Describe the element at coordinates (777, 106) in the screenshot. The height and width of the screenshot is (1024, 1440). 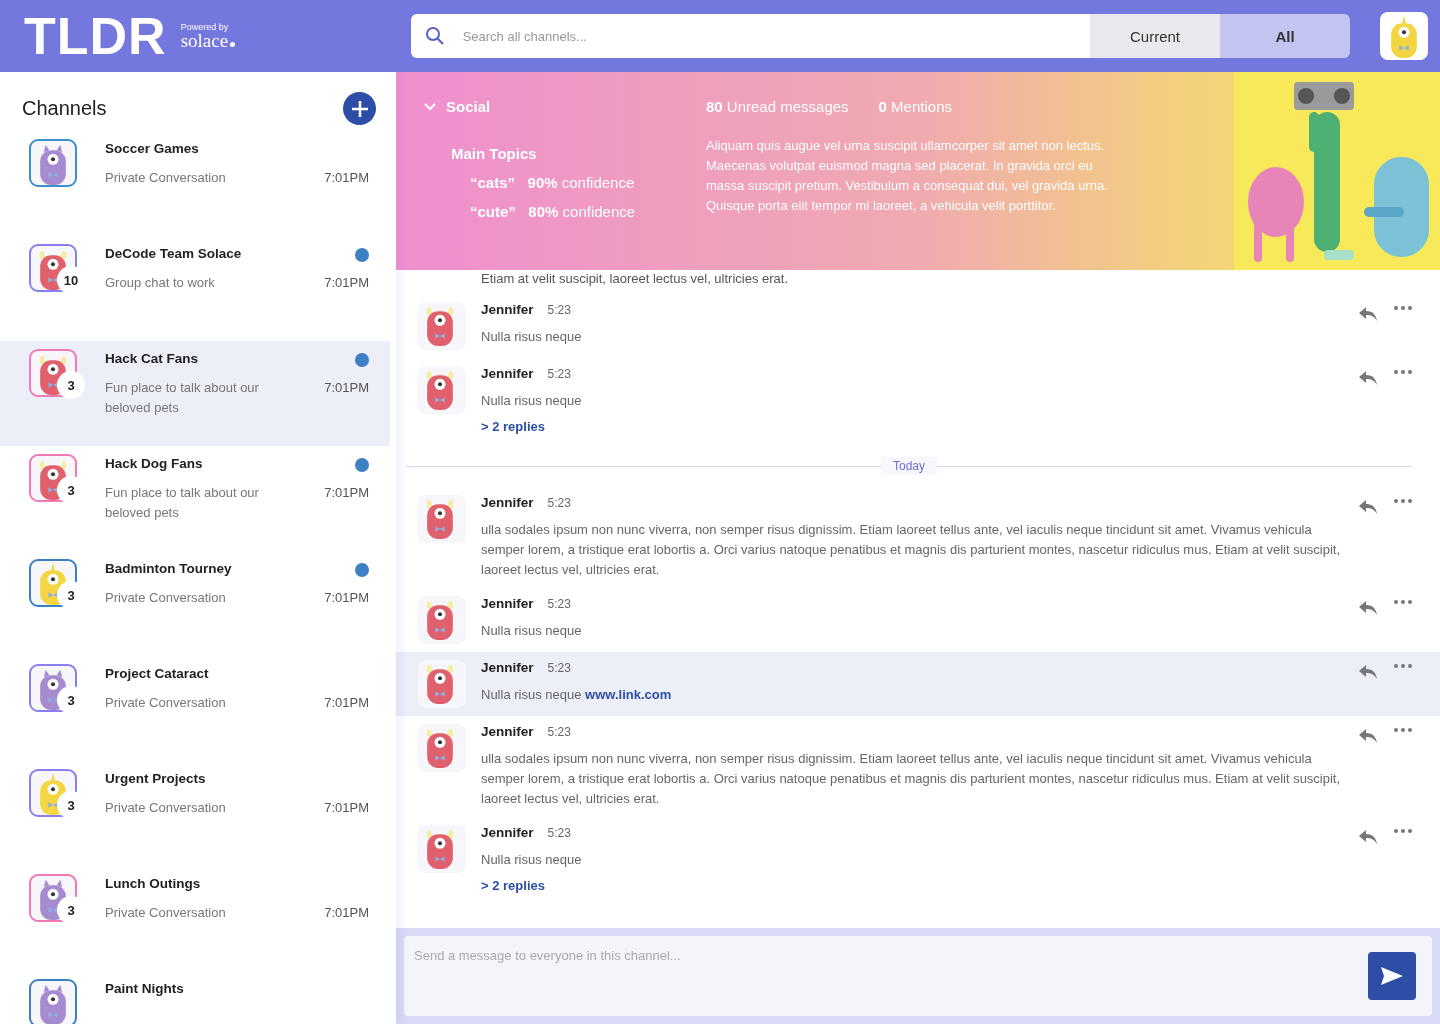
I see `unread-stat: 80 Unread messages` at that location.